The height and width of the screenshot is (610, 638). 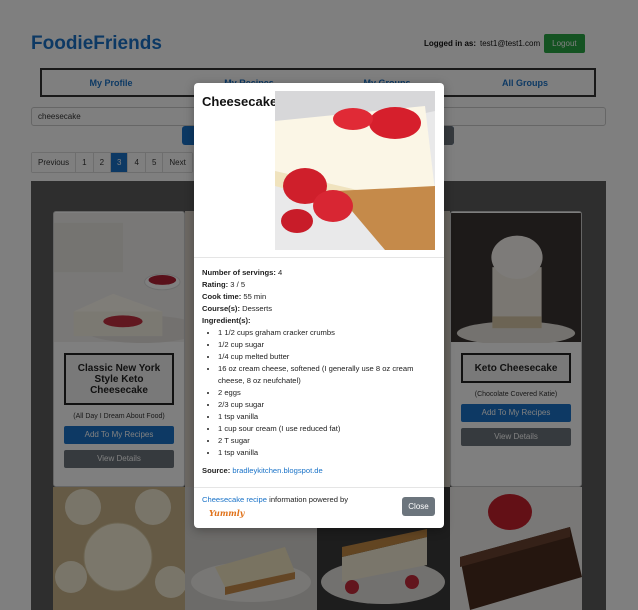 What do you see at coordinates (328, 345) in the screenshot?
I see `ingredient-item: 1/2 cup sugar` at bounding box center [328, 345].